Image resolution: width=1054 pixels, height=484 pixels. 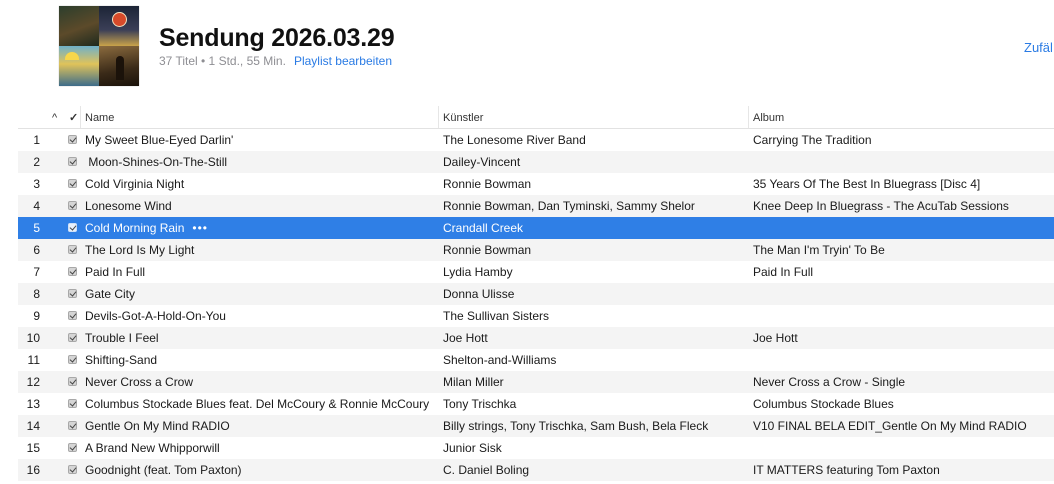 I want to click on track-artist: The Lonesome River Band, so click(x=514, y=140).